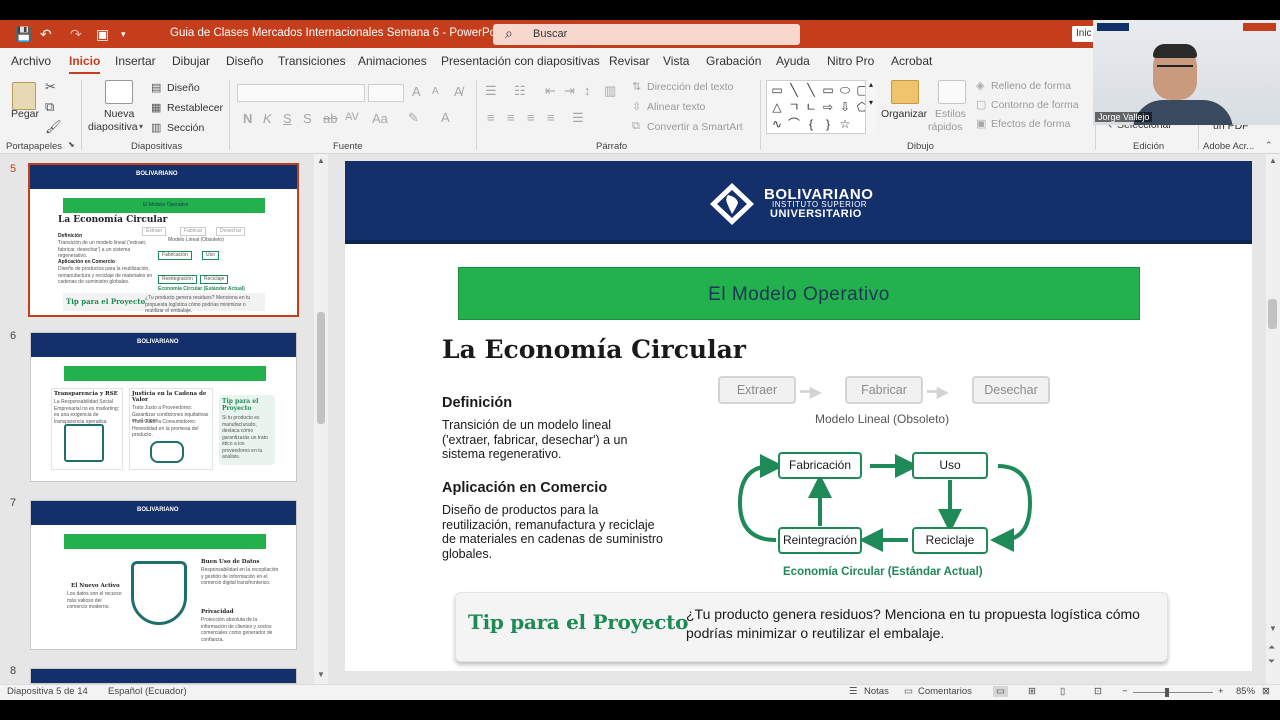  I want to click on align-distributed-icon: ☰, so click(578, 118).